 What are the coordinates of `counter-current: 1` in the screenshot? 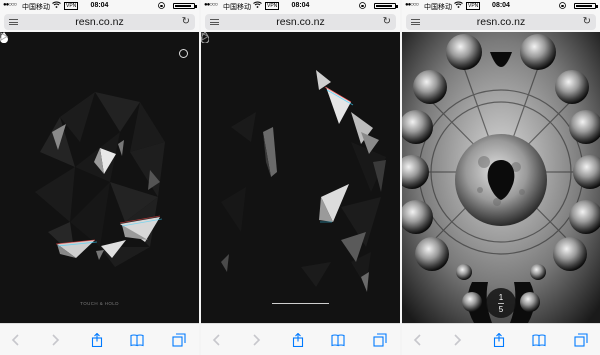 It's located at (501, 297).